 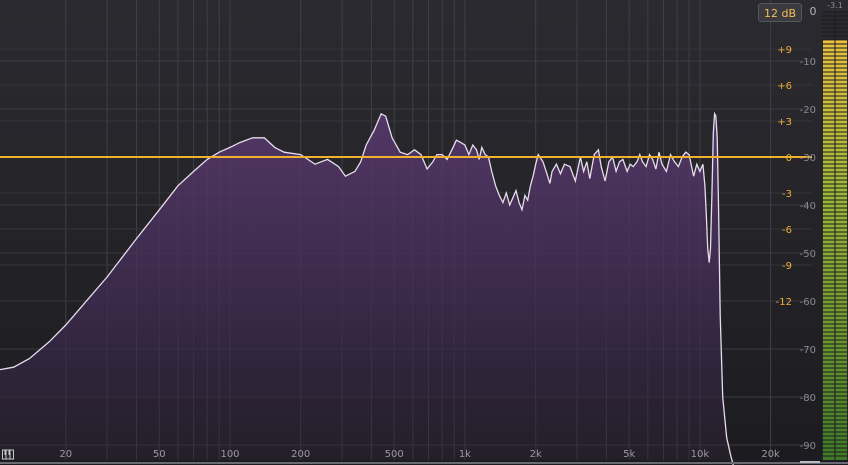 I want to click on level-label: -60, so click(x=808, y=302).